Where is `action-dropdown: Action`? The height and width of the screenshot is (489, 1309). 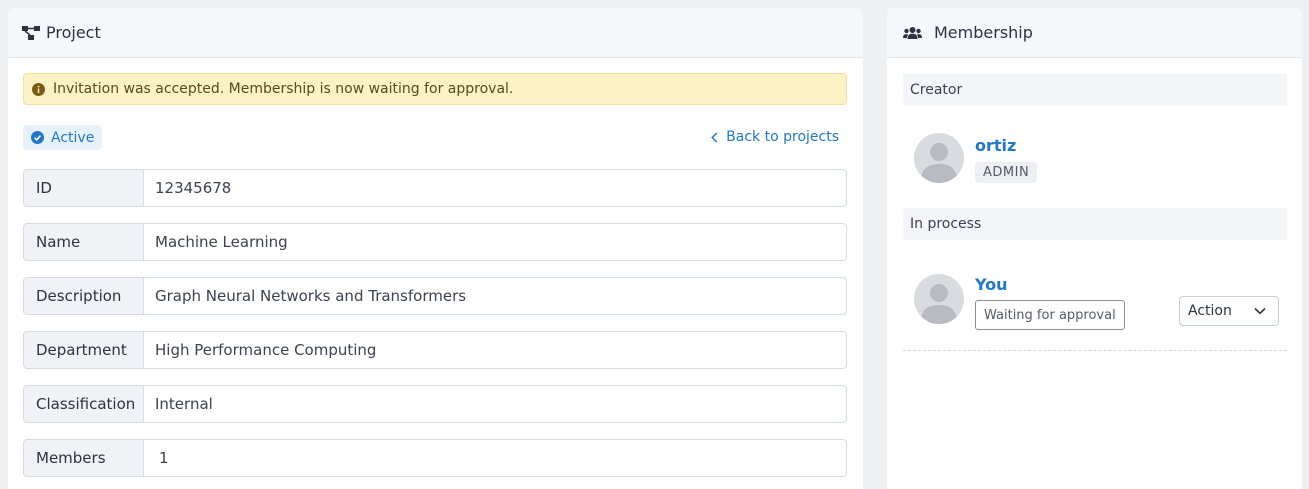
action-dropdown: Action is located at coordinates (1229, 311).